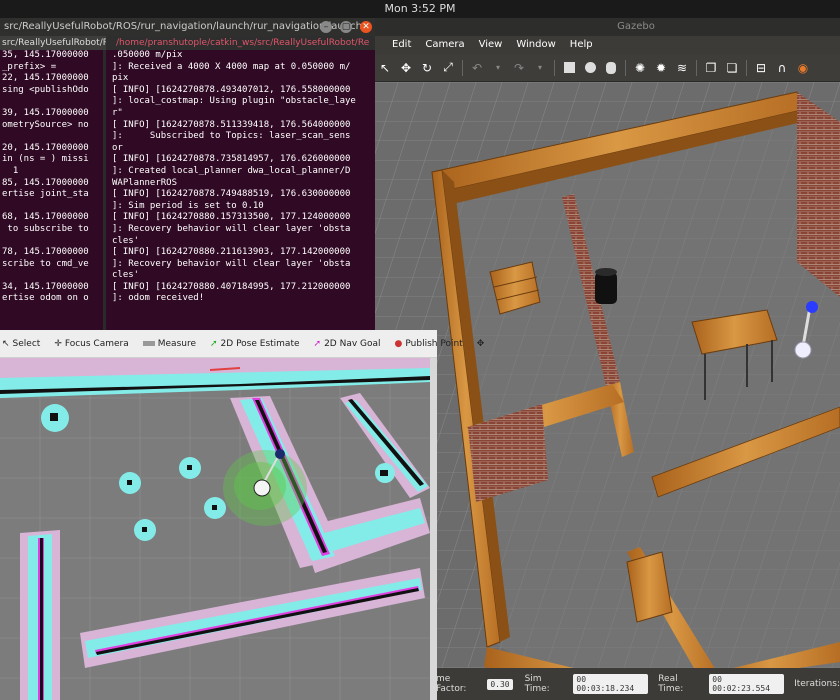  I want to click on tool-measure: Measure, so click(169, 344).